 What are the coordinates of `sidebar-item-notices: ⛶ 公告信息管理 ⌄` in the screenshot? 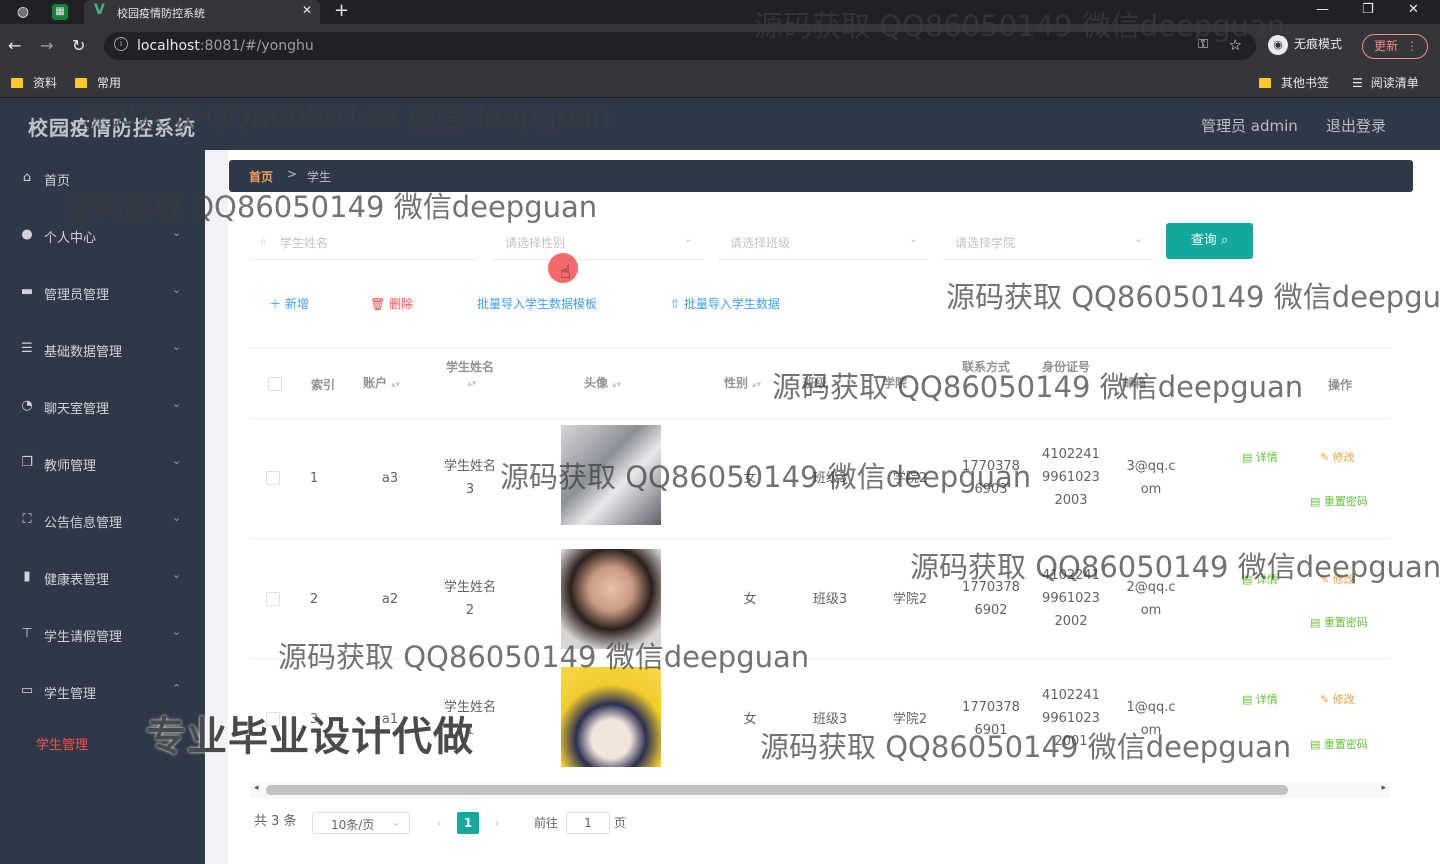 It's located at (102, 520).